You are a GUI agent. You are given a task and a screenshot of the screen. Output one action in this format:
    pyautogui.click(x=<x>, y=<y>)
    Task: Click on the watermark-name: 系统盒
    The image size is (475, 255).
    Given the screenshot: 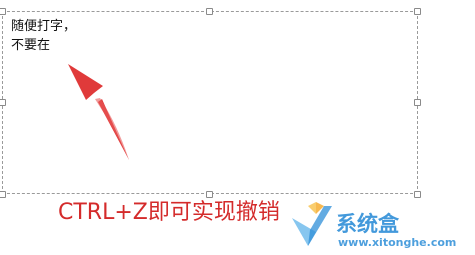 What is the action you would take?
    pyautogui.click(x=367, y=224)
    